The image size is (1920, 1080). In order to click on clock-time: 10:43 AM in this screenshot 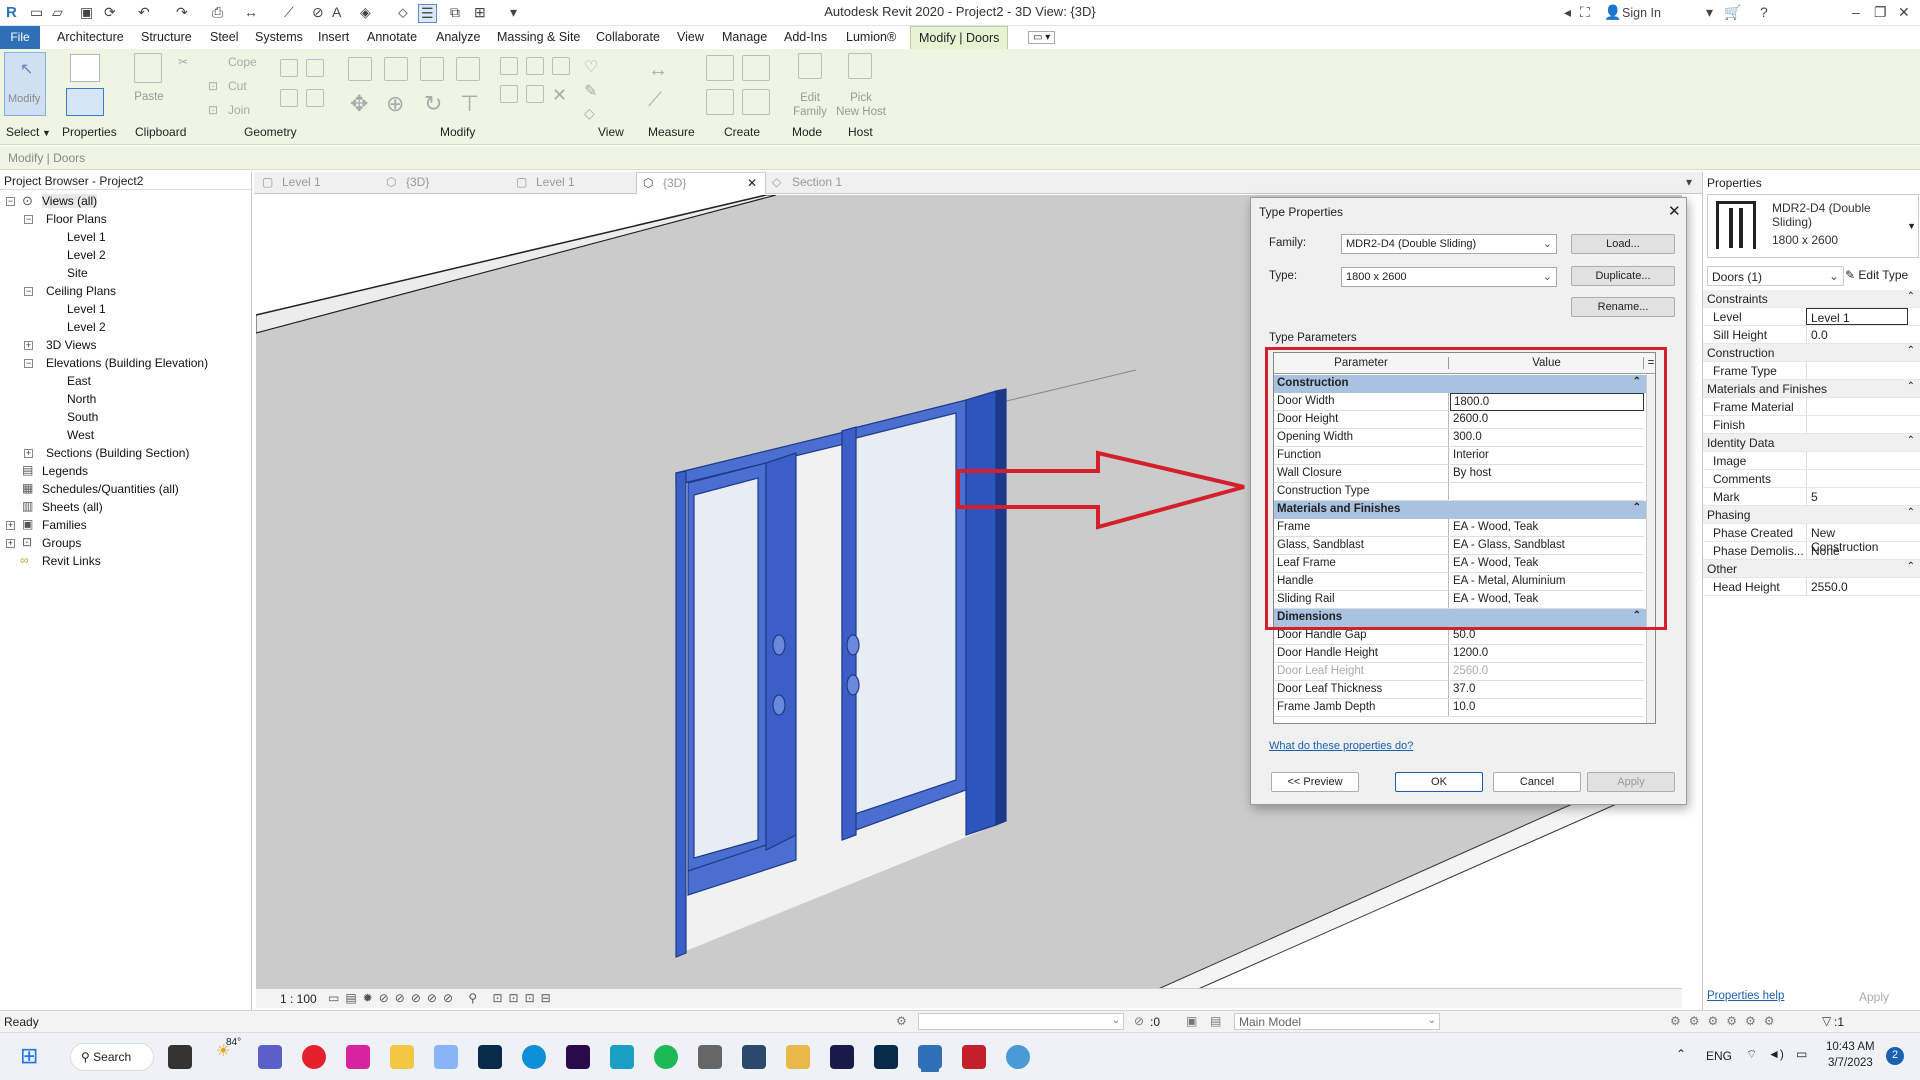, I will do `click(1850, 1047)`.